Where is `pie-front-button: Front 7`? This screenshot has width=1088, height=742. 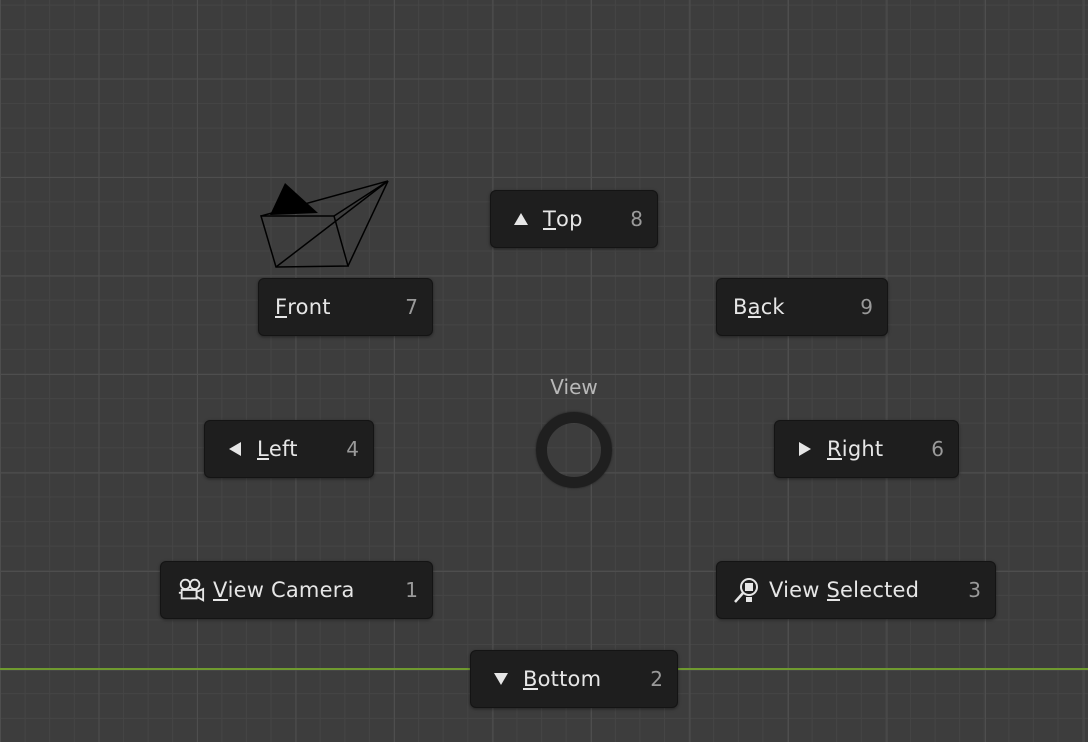 pie-front-button: Front 7 is located at coordinates (345, 307).